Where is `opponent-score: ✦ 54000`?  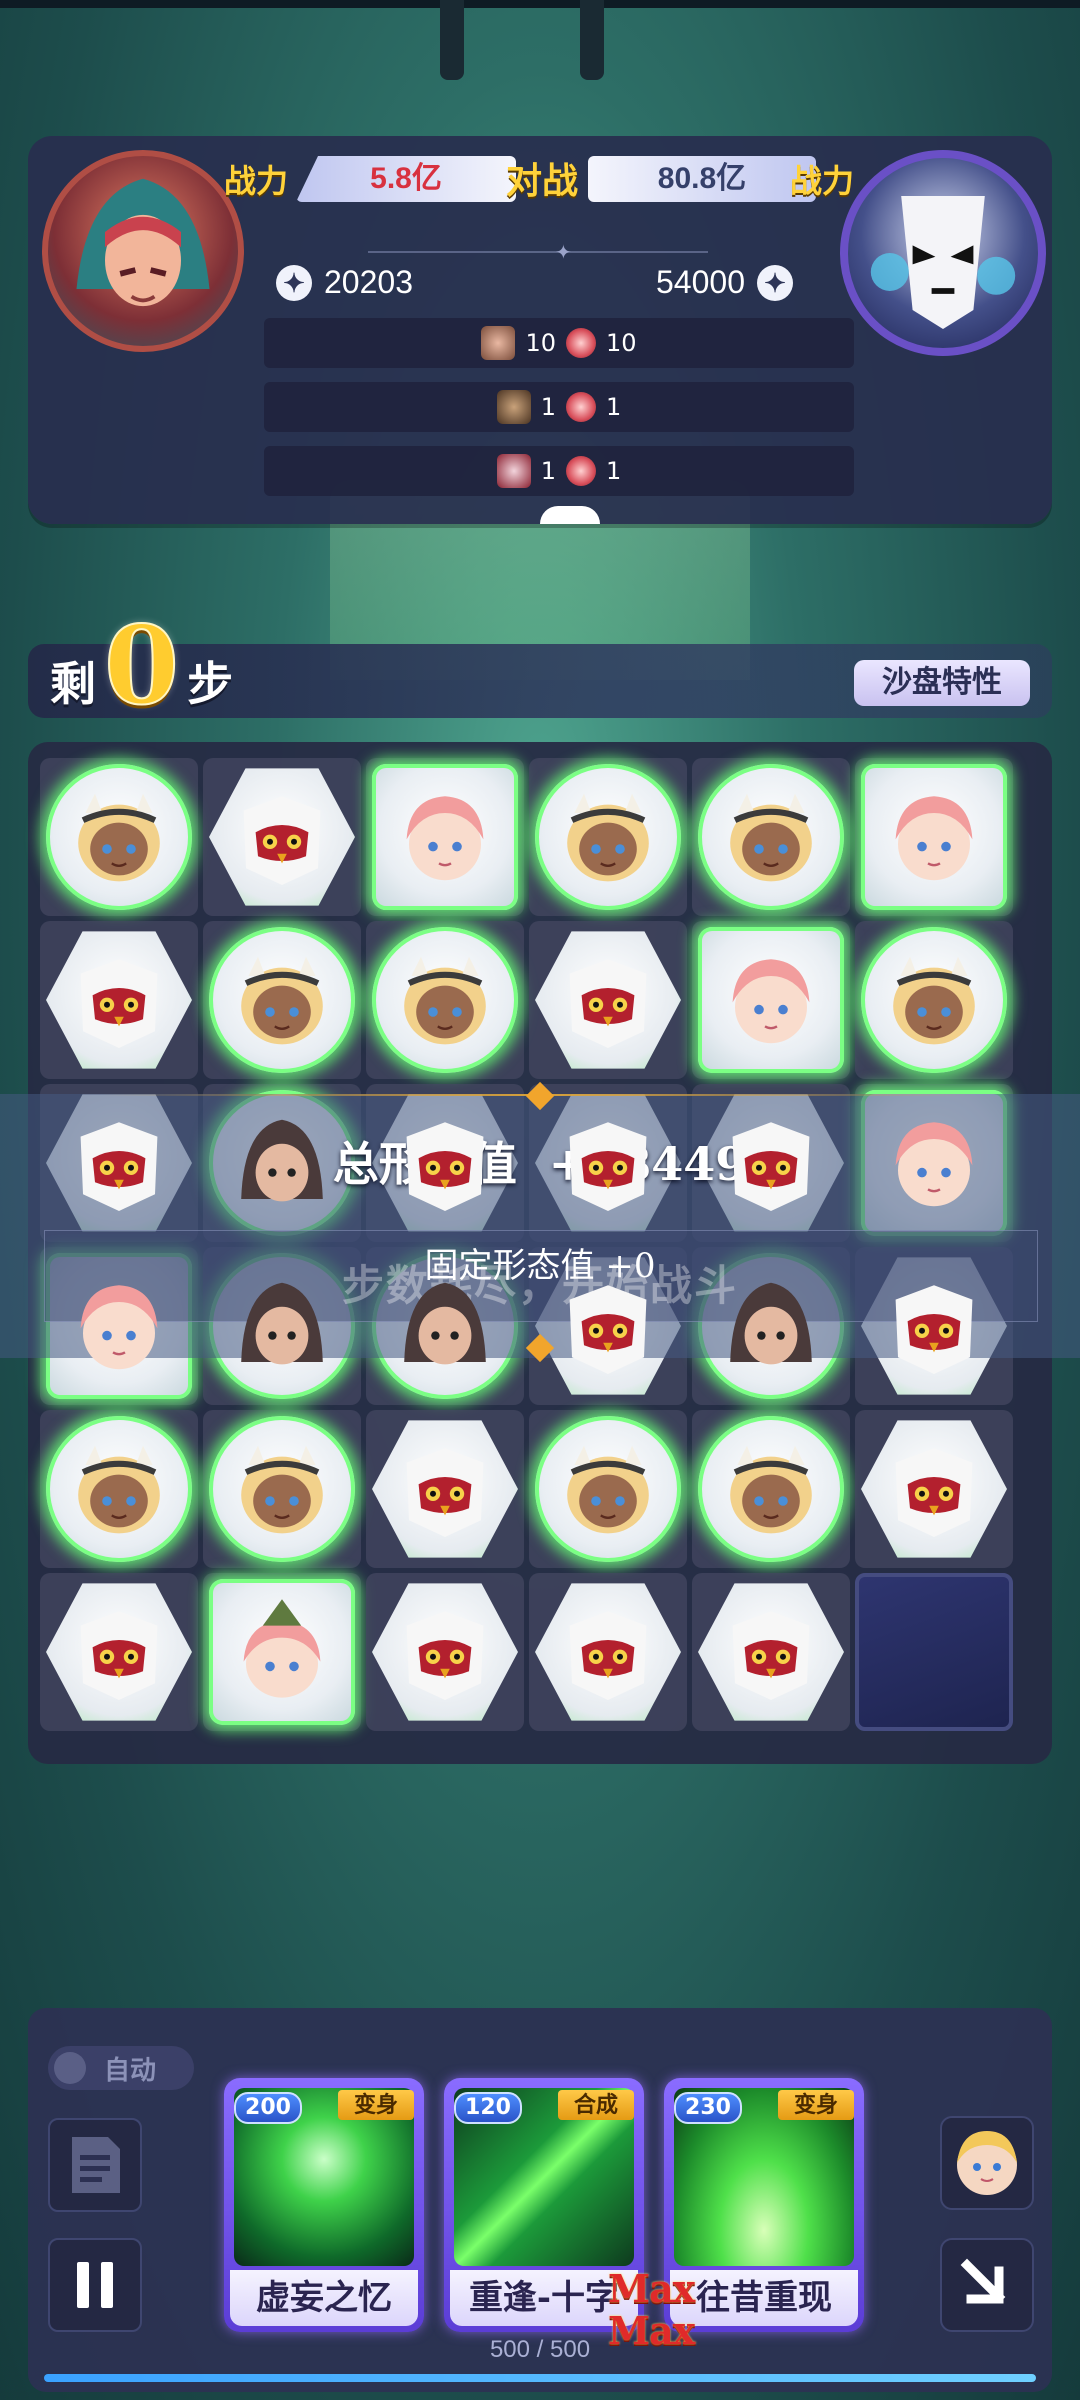 opponent-score: ✦ 54000 is located at coordinates (724, 282).